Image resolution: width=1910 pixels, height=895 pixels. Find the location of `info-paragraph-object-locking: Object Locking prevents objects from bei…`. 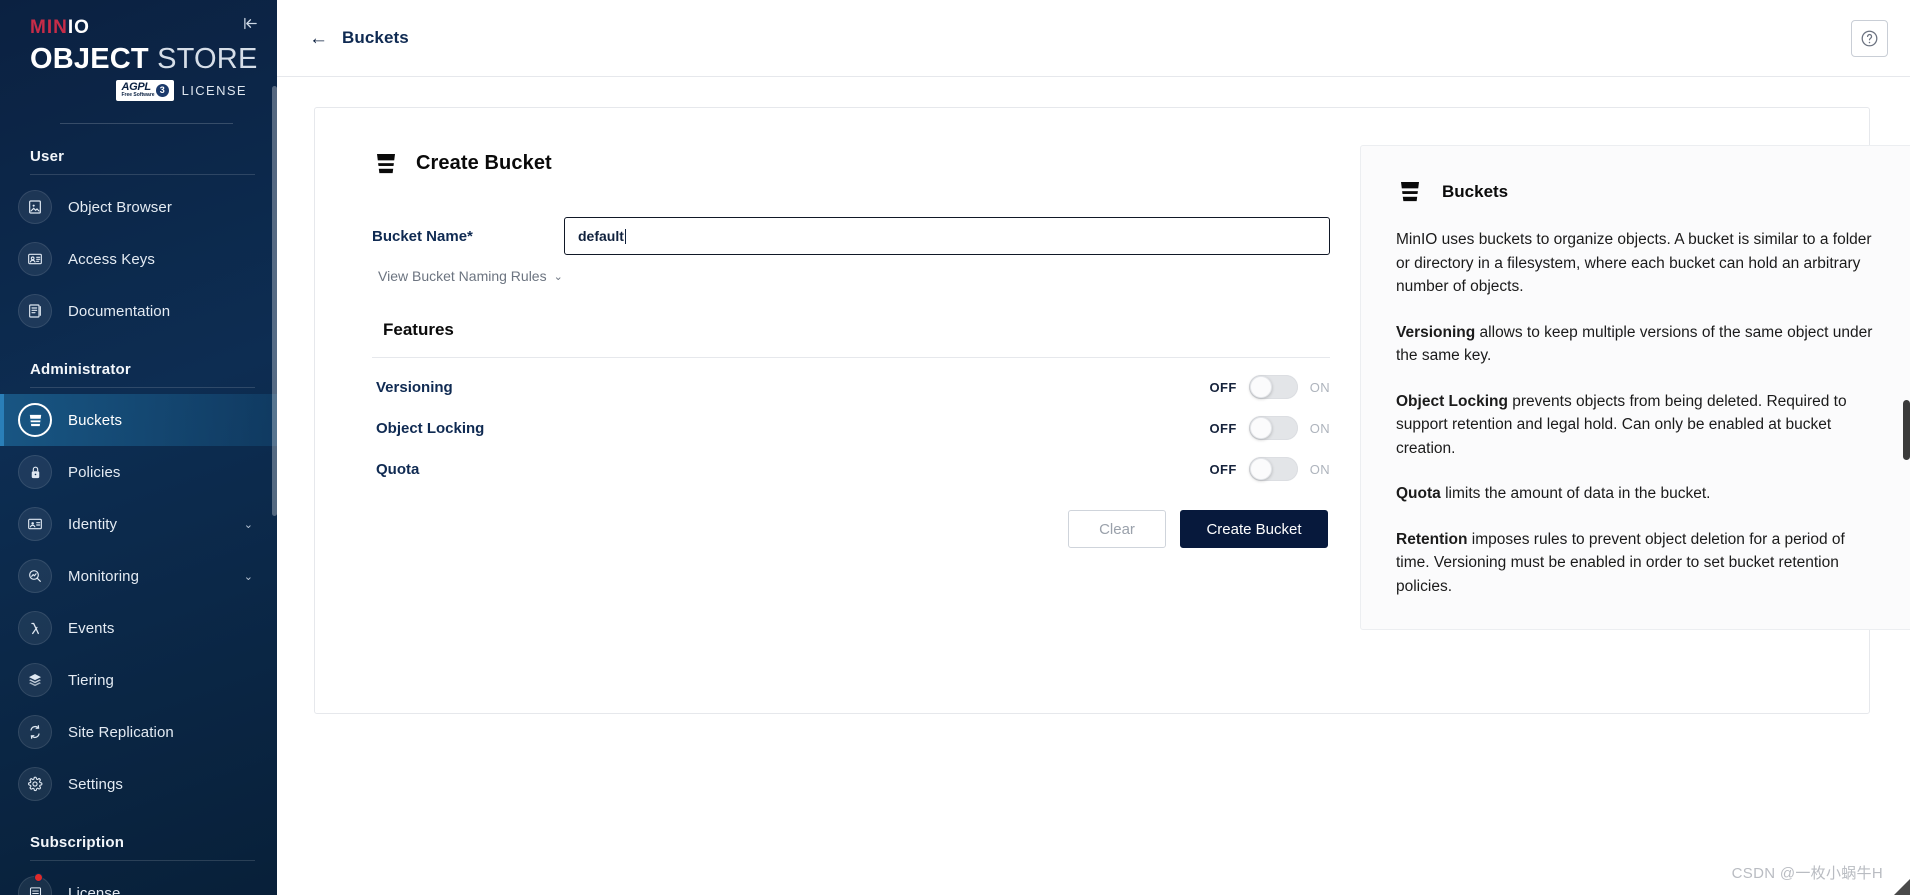

info-paragraph-object-locking: Object Locking prevents objects from bei… is located at coordinates (1637, 425).